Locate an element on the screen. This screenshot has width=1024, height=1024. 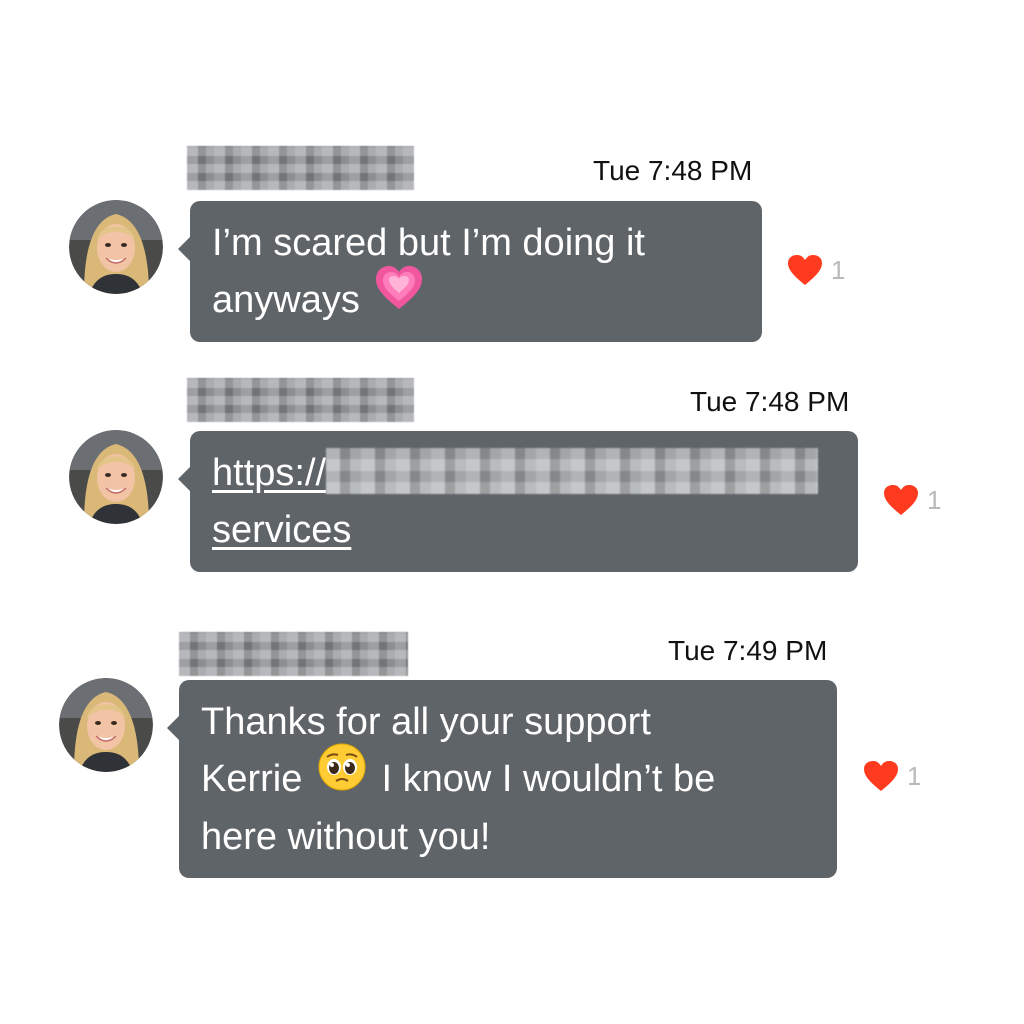
message-text-line: Thanks for all your support is located at coordinates (426, 722).